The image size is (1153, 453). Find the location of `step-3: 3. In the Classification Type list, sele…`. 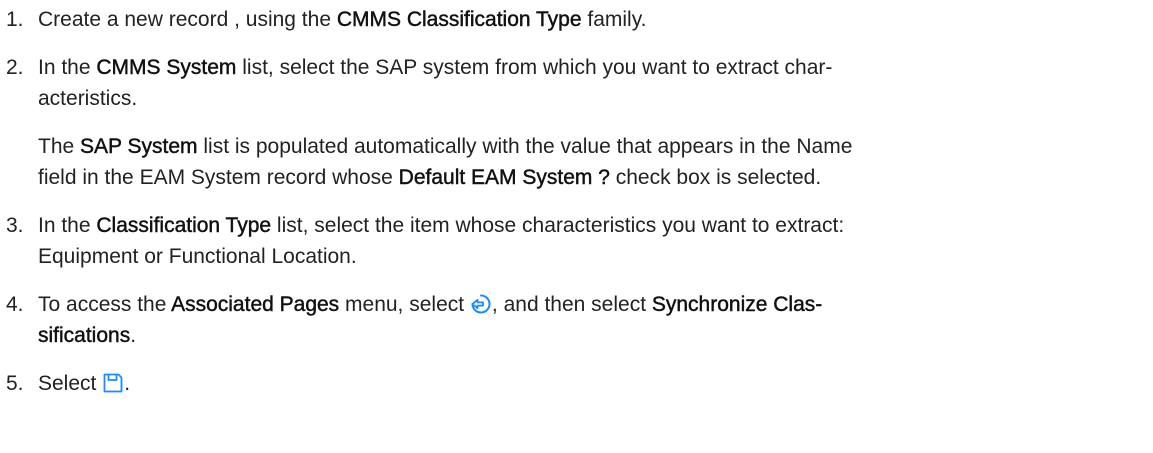

step-3: 3. In the Classification Type list, sele… is located at coordinates (574, 241).